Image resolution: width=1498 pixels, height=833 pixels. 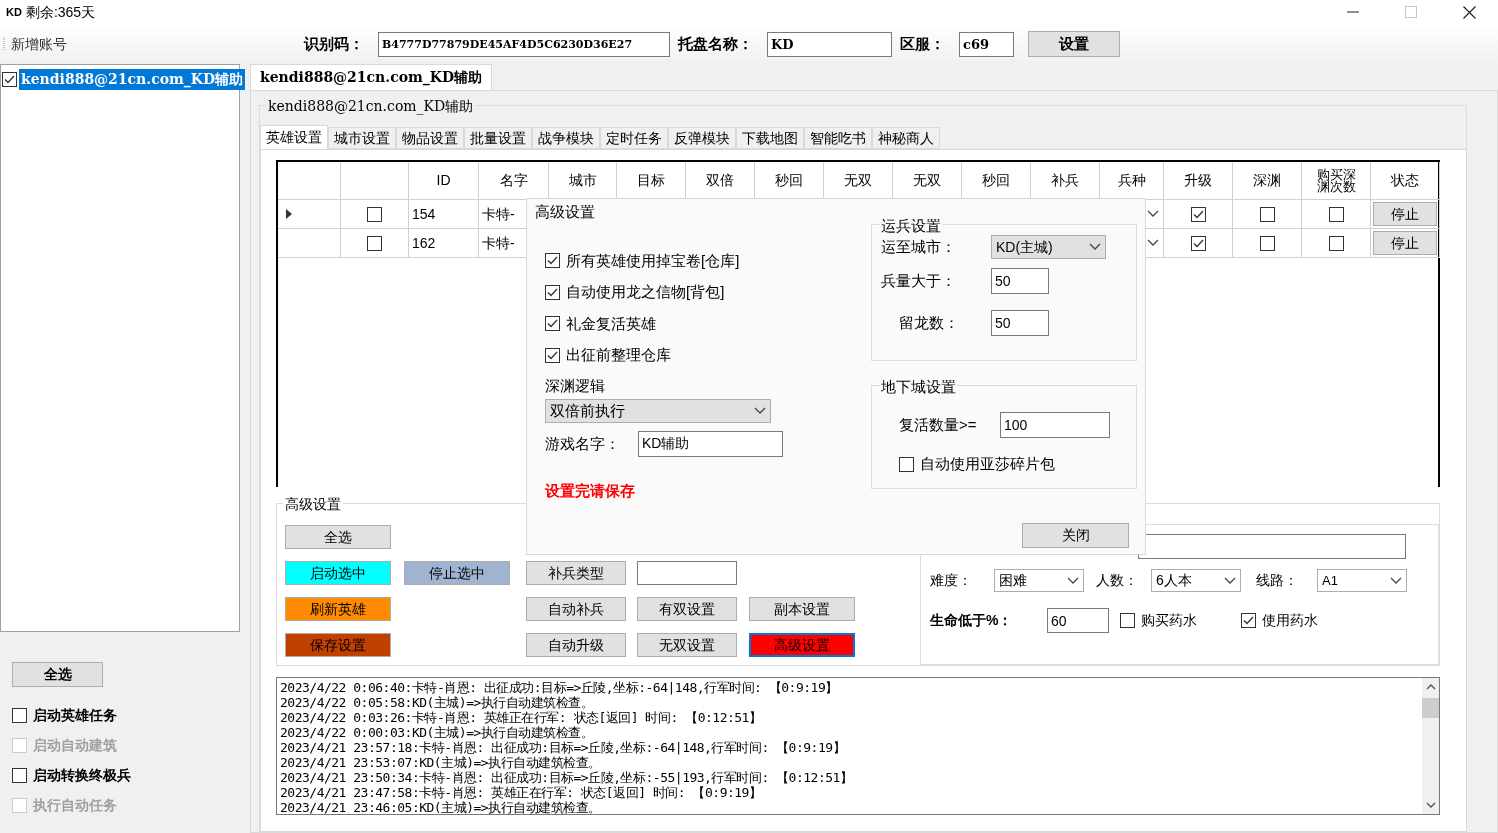 I want to click on log-line: 2023/4/21 23:47:58:卡特-肖恩: 英雄正在行军: 状态[返回] 时间: 【0:9:19】, so click(x=521, y=792).